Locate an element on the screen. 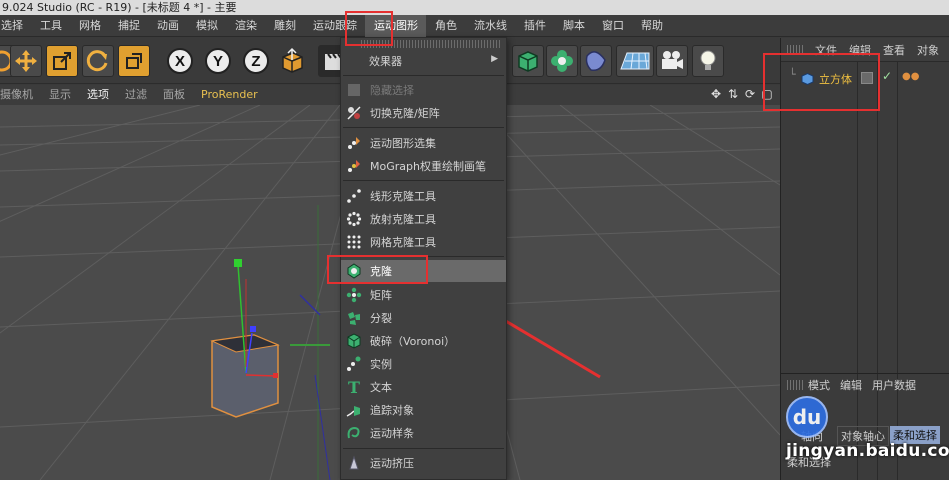 This screenshot has width=949, height=480. move-tool-button is located at coordinates (26, 61).